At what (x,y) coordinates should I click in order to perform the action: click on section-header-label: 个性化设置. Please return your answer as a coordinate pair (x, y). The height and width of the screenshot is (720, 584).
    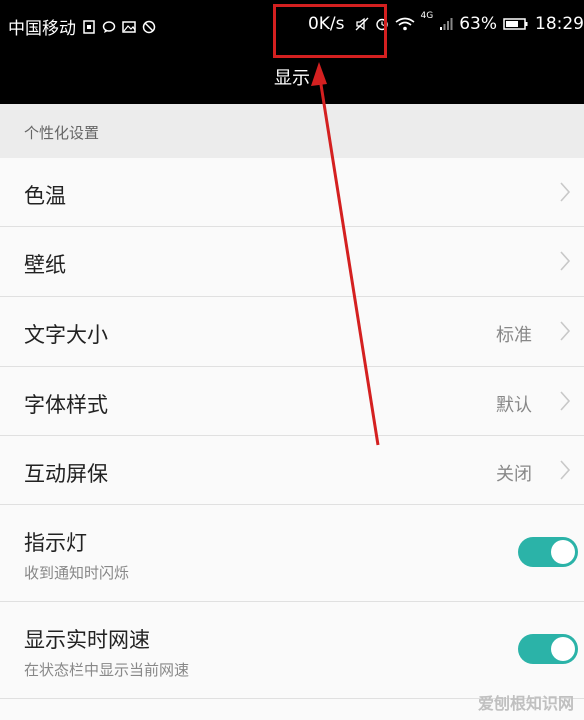
    Looking at the image, I should click on (62, 133).